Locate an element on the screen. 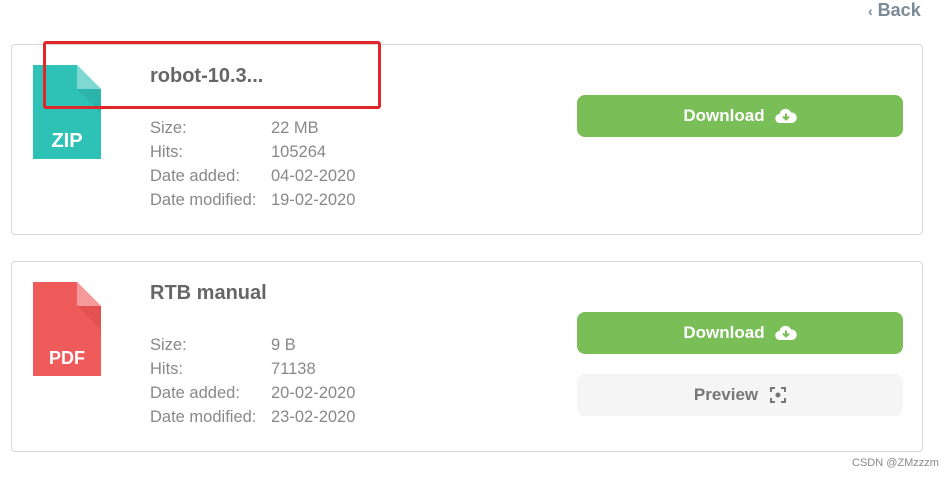  meta-row-date-modified: Date modified: 19-02-2020 is located at coordinates (252, 200).